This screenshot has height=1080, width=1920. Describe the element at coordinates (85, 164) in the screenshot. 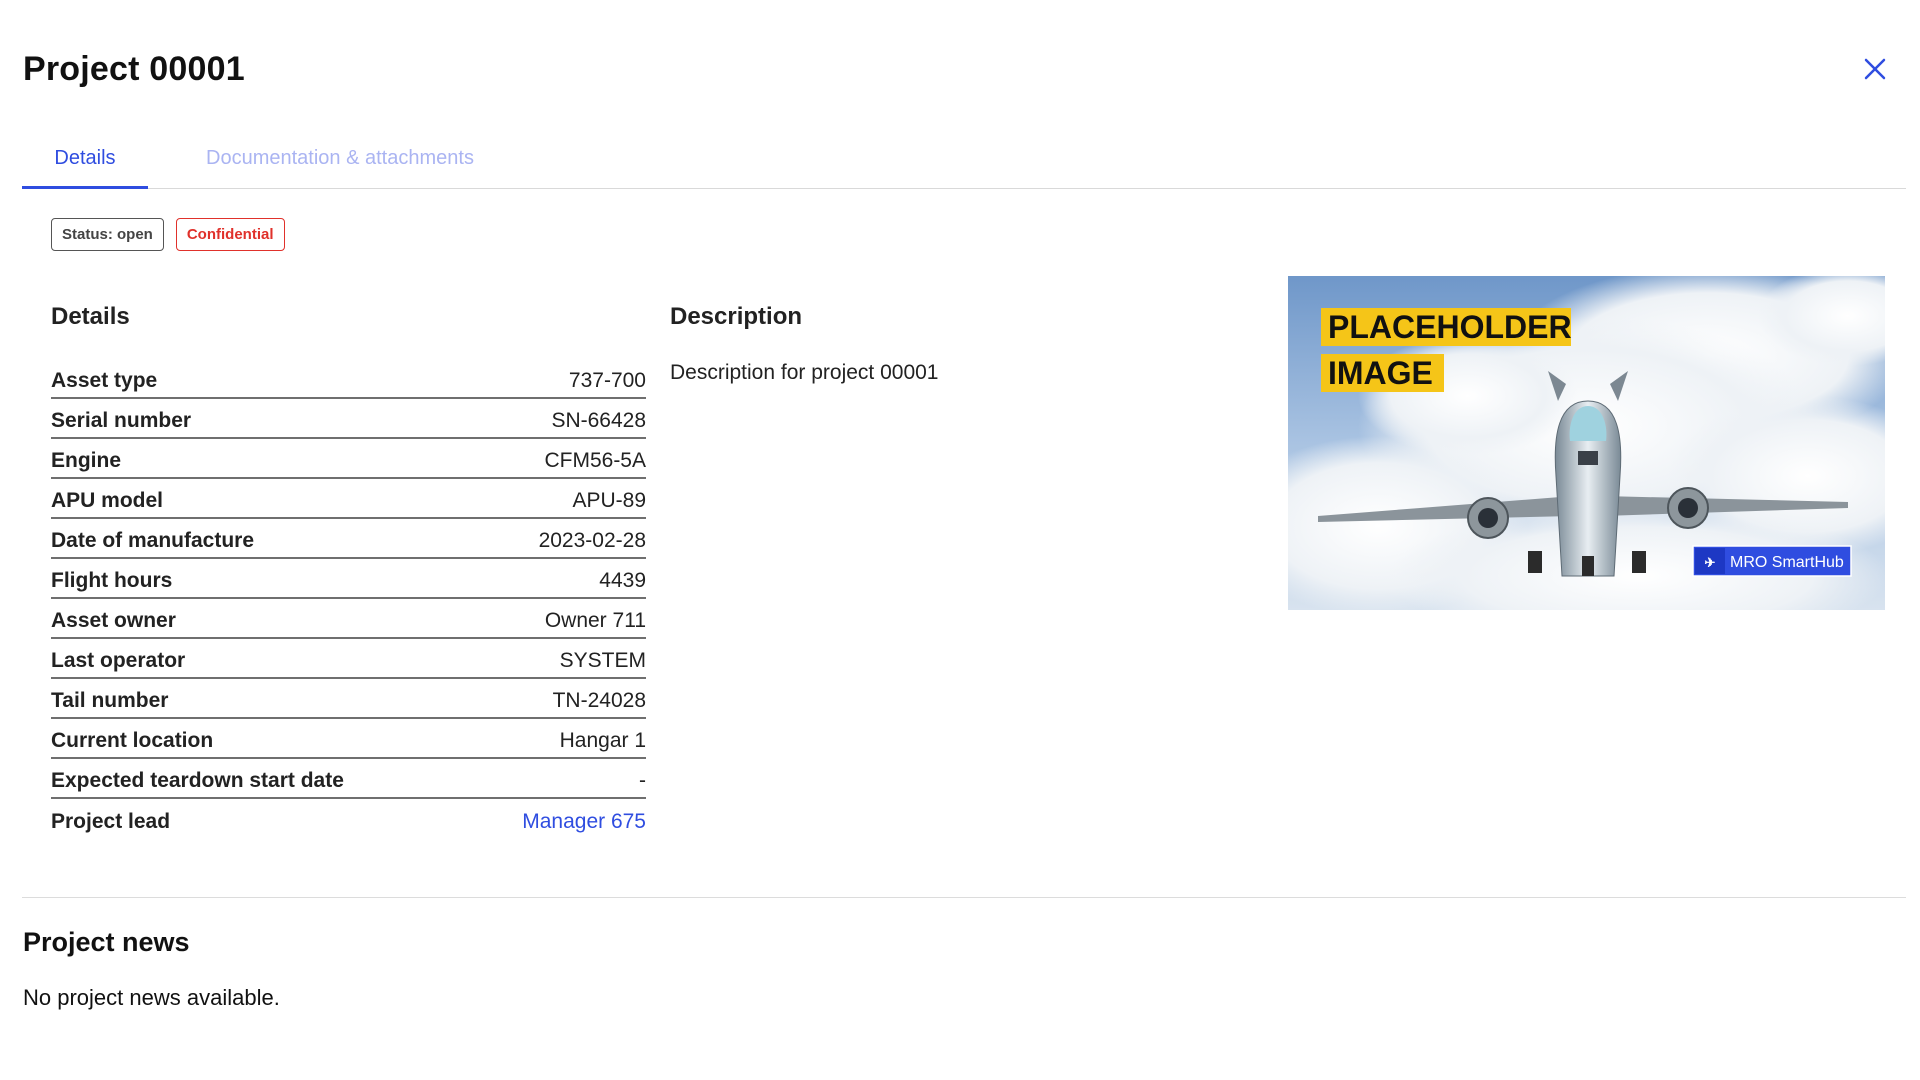

I see `tab-details: Details` at that location.